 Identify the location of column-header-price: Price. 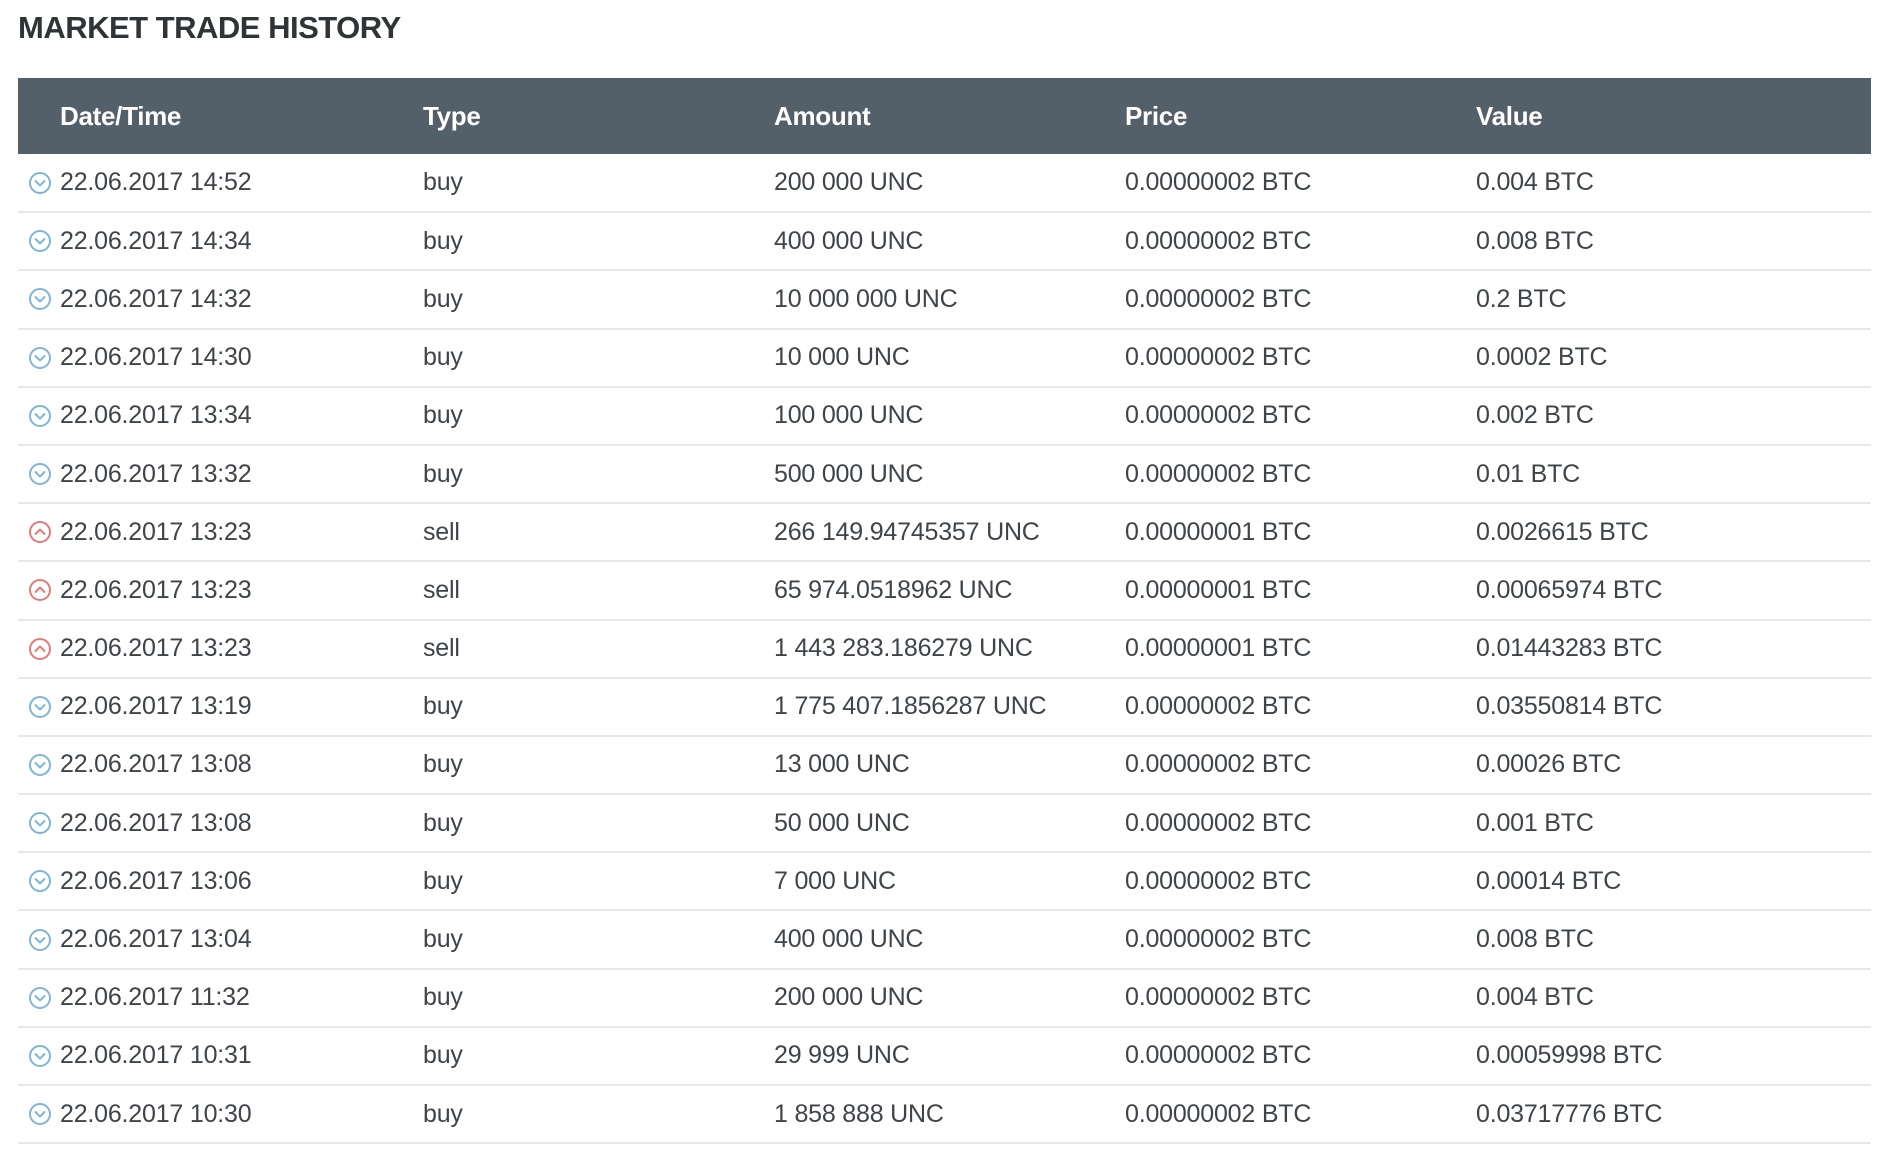
(1300, 116).